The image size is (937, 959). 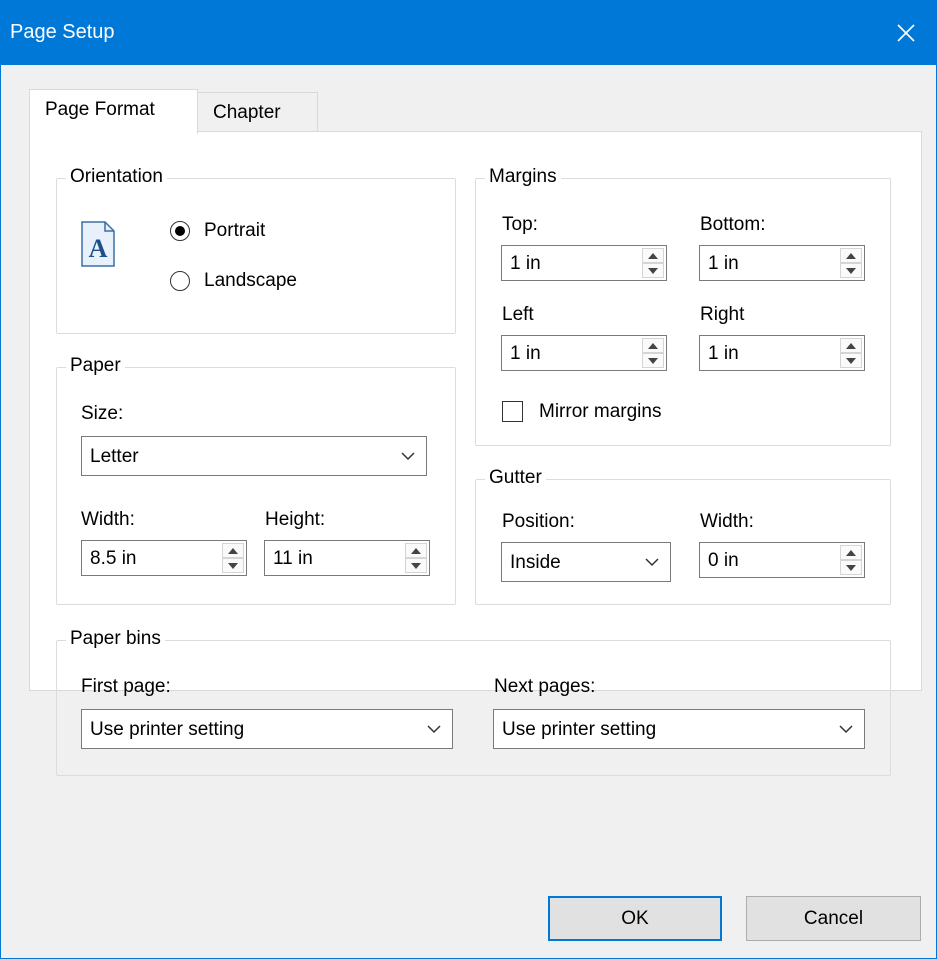 I want to click on paper-size-select: Letter, so click(x=254, y=456).